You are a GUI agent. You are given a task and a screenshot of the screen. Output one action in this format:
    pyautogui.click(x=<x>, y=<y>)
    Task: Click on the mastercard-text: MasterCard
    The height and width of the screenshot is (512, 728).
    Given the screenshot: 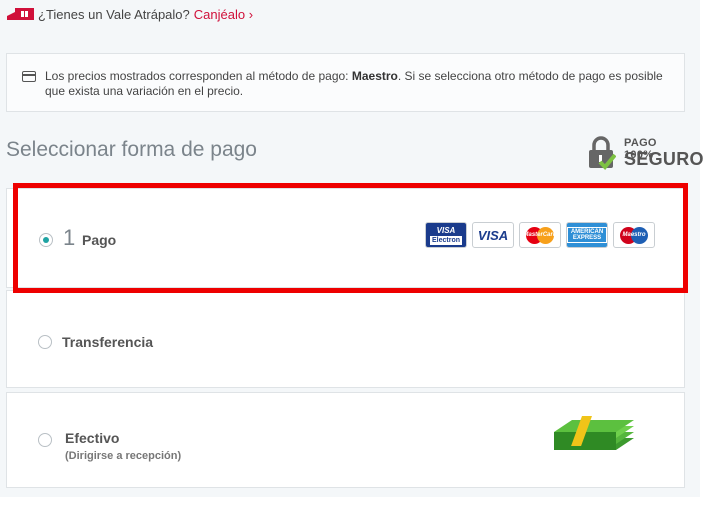 What is the action you would take?
    pyautogui.click(x=540, y=235)
    